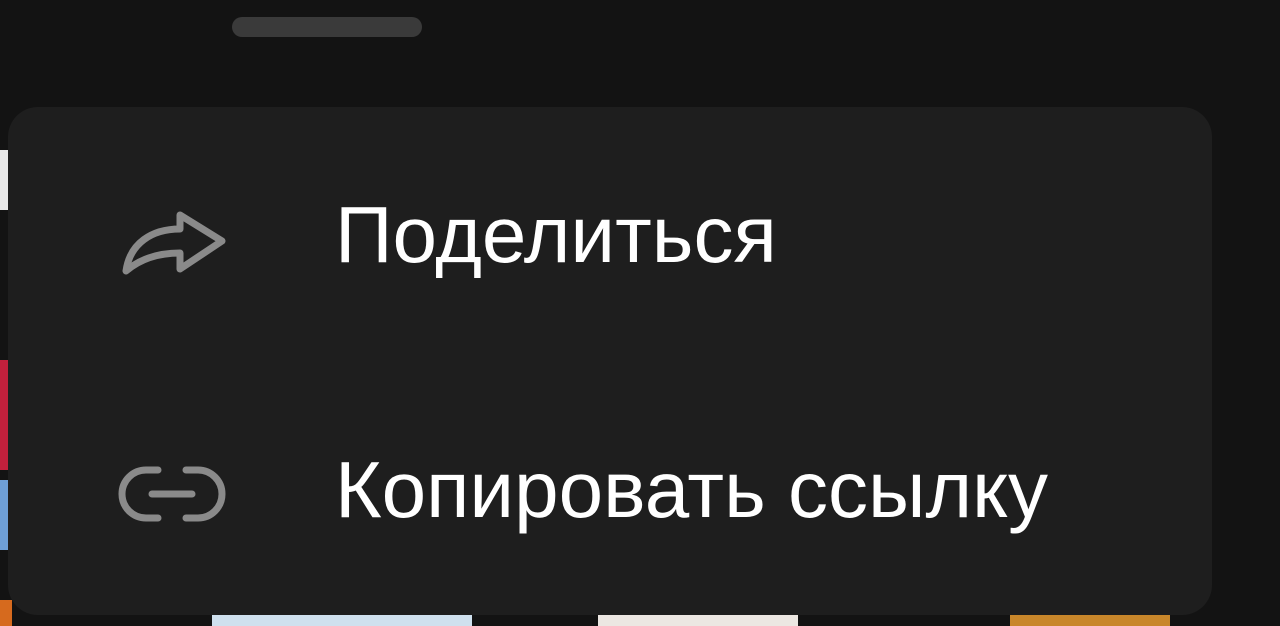  I want to click on share-label: Поделиться, so click(556, 234).